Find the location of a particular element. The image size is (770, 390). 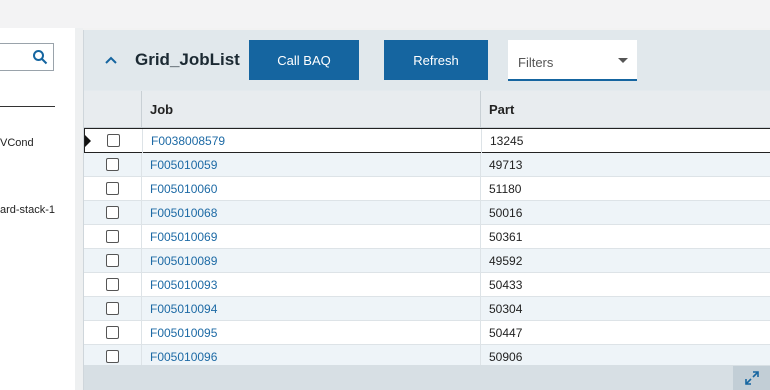

table-row: F005010068 50016 is located at coordinates (427, 213).